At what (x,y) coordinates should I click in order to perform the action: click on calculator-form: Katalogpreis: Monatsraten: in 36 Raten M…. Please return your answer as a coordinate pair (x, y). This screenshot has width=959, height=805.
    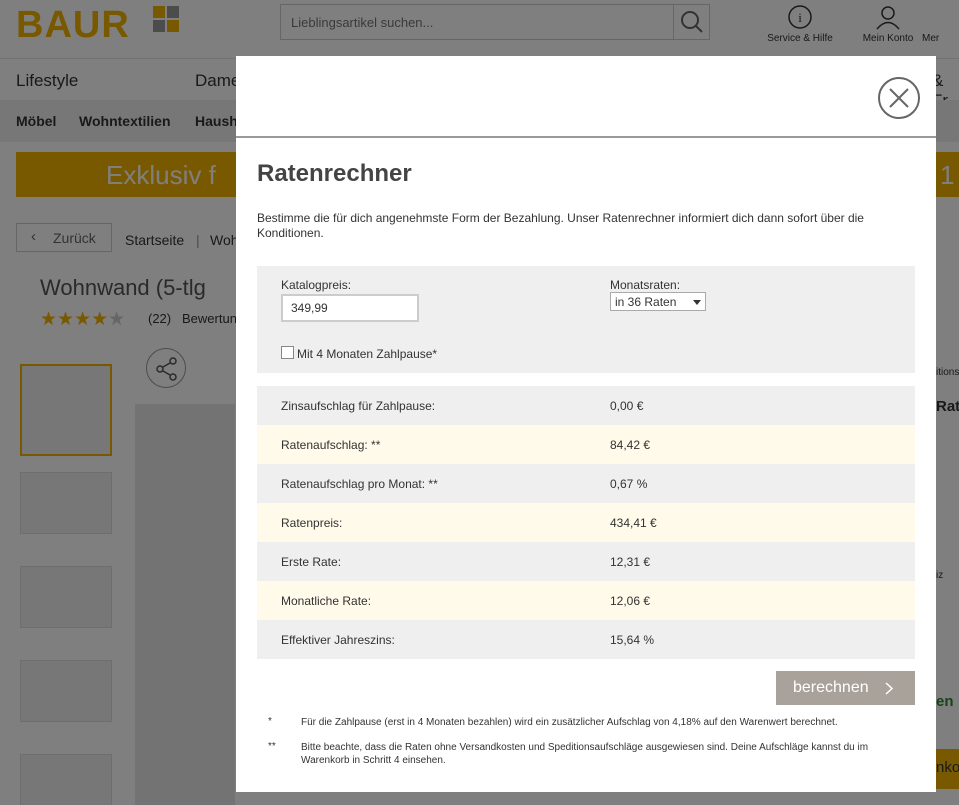
    Looking at the image, I should click on (586, 319).